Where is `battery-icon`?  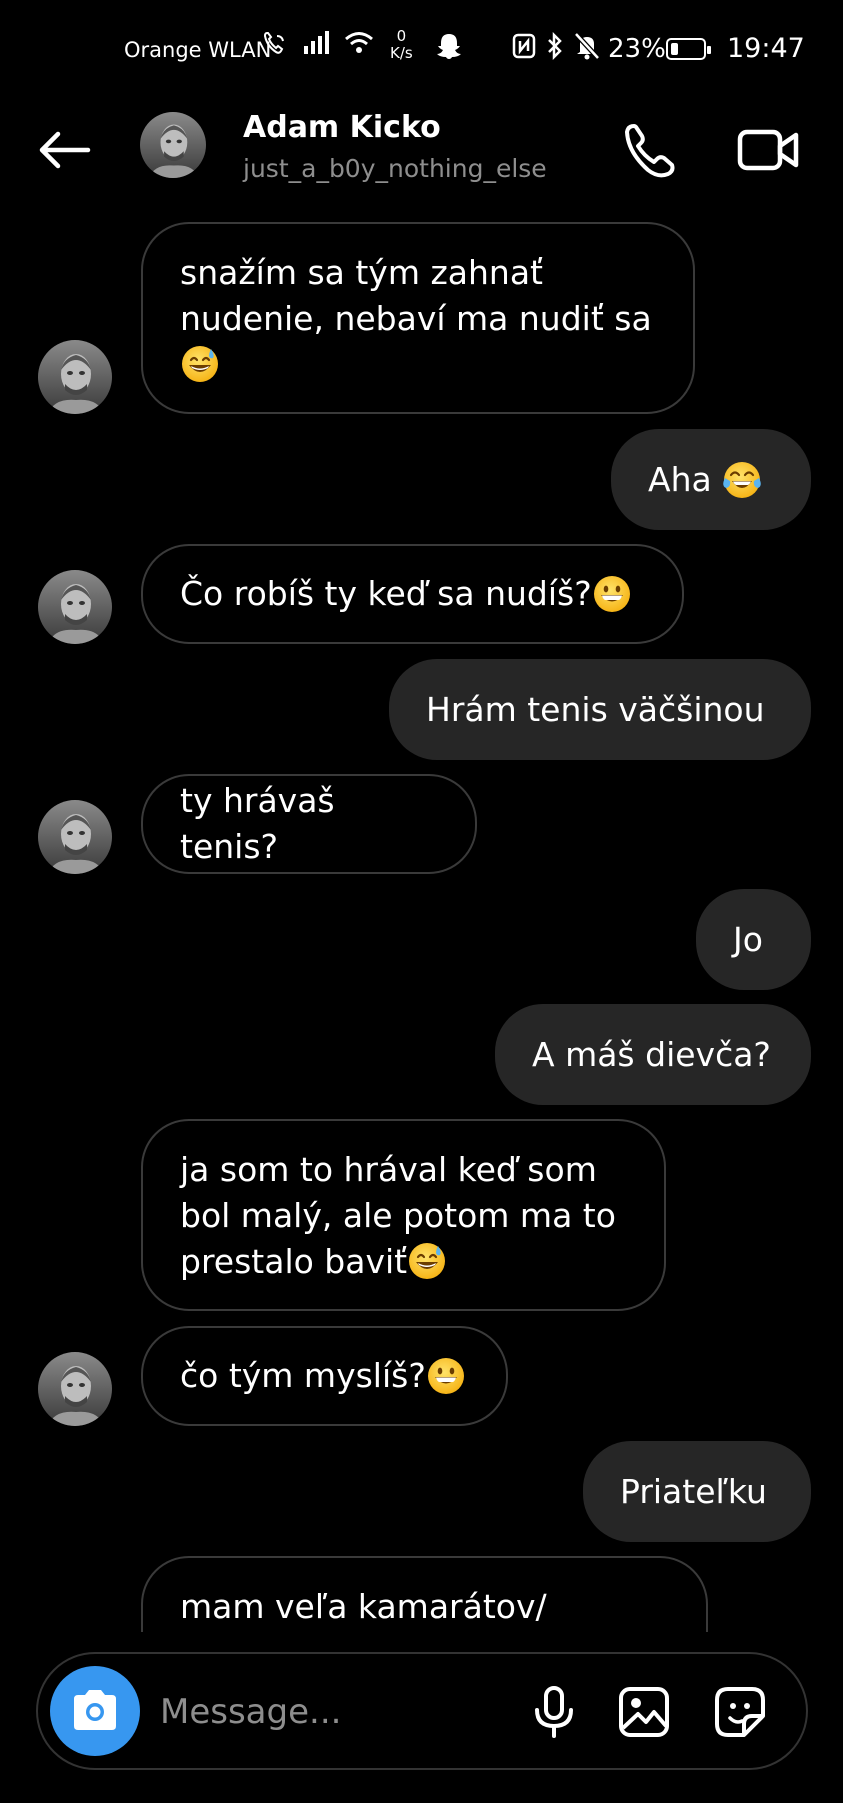
battery-icon is located at coordinates (688, 49).